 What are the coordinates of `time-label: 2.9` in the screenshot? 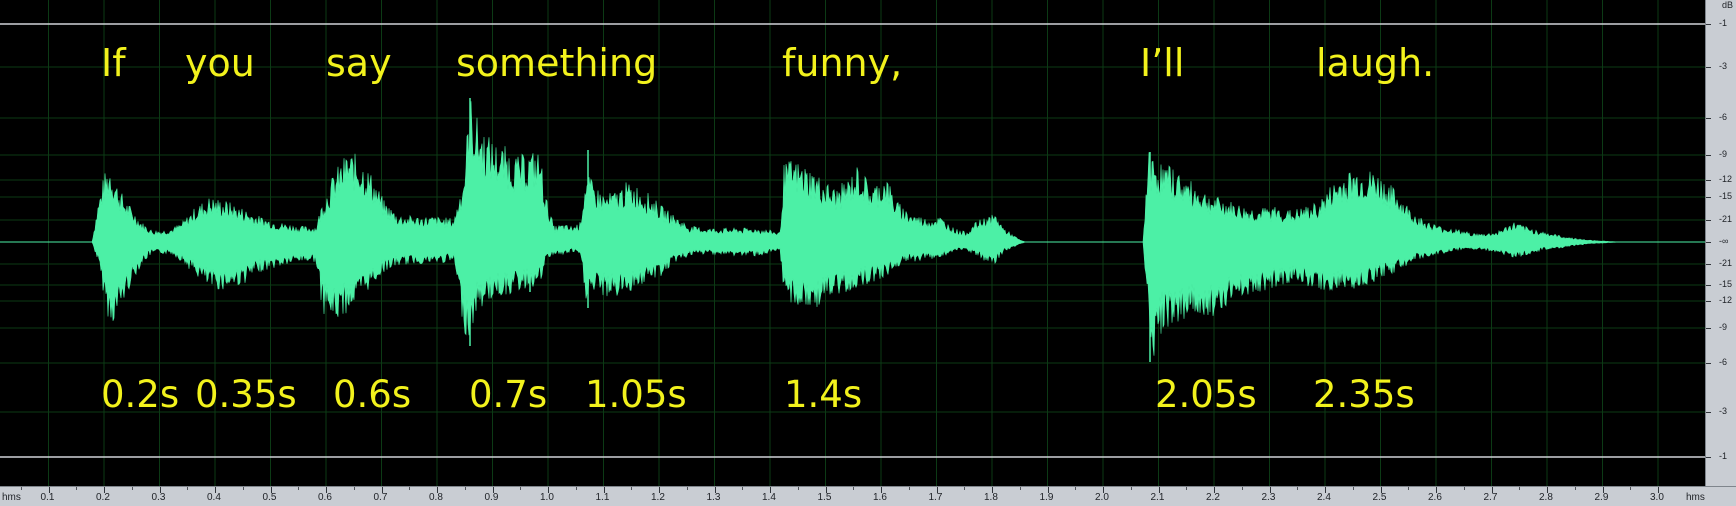 It's located at (1601, 497).